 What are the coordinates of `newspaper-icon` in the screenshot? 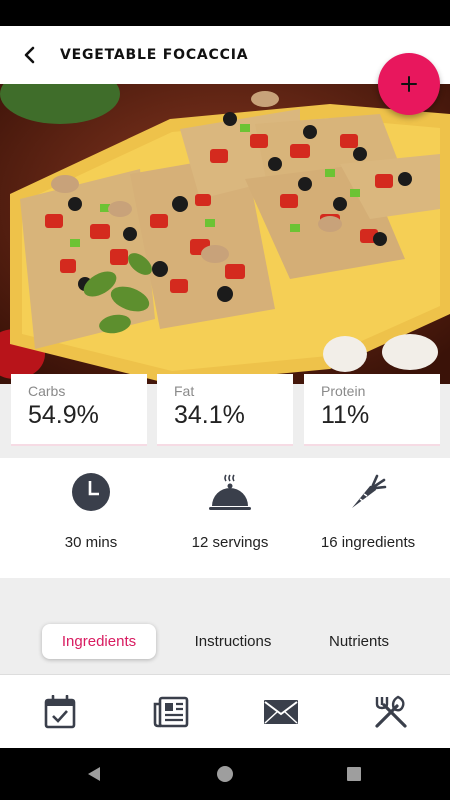 It's located at (171, 712).